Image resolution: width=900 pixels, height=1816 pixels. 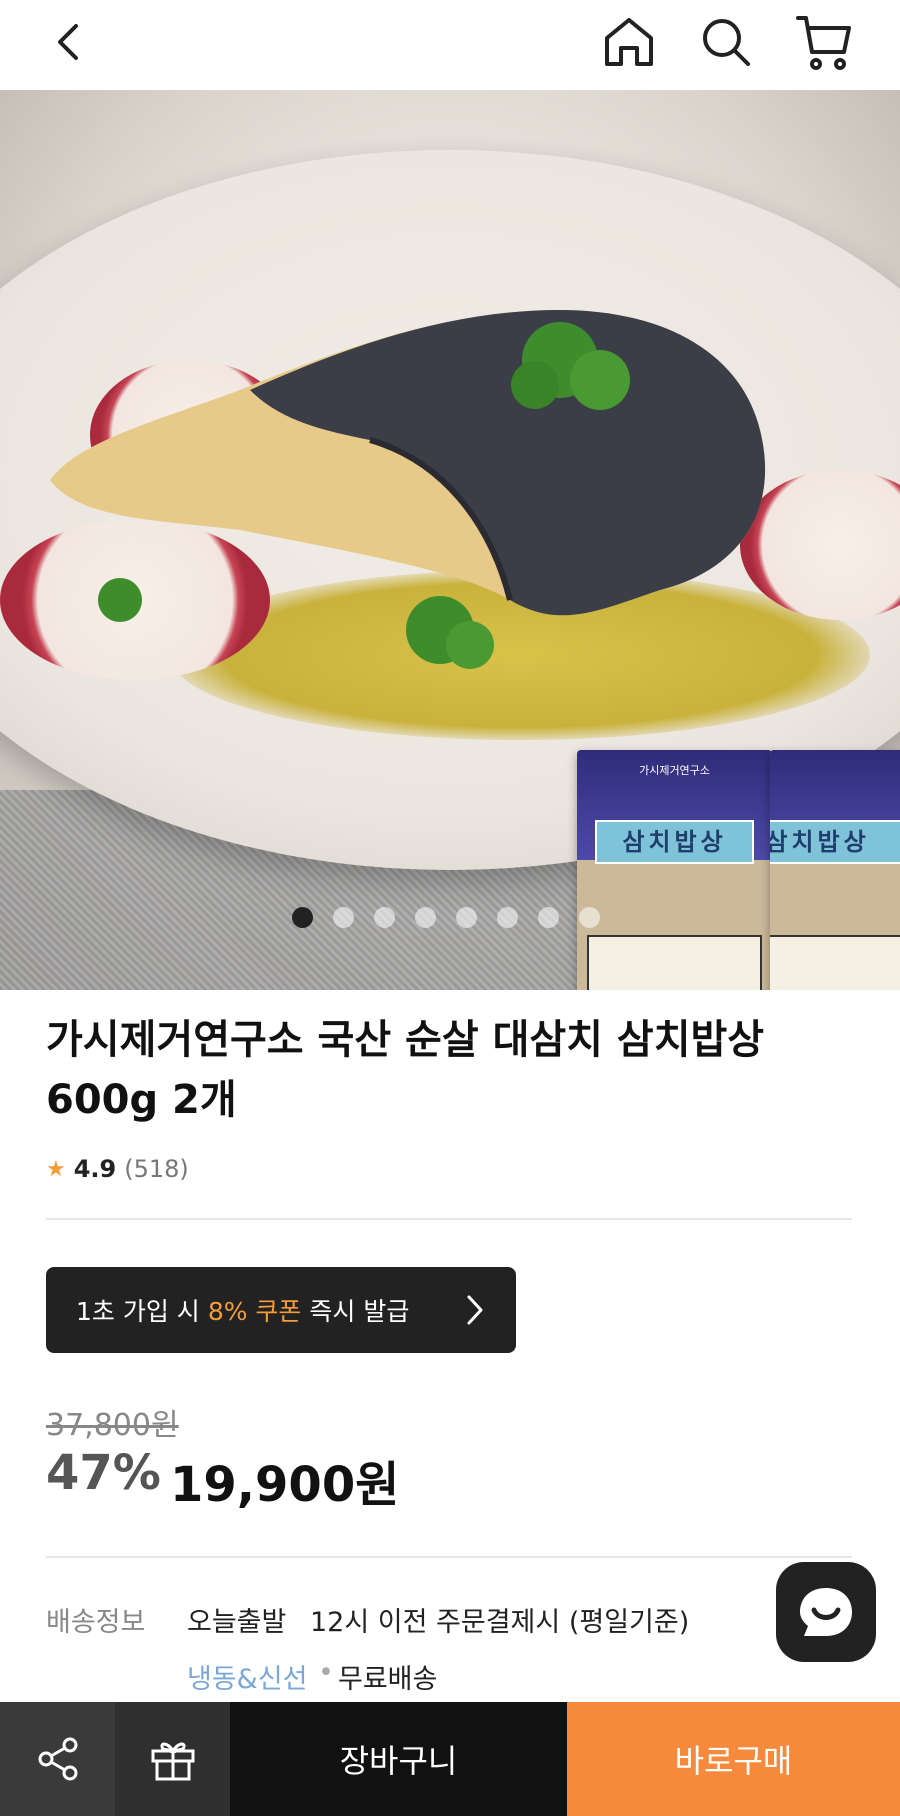 I want to click on star-icon: ★, so click(x=56, y=1169).